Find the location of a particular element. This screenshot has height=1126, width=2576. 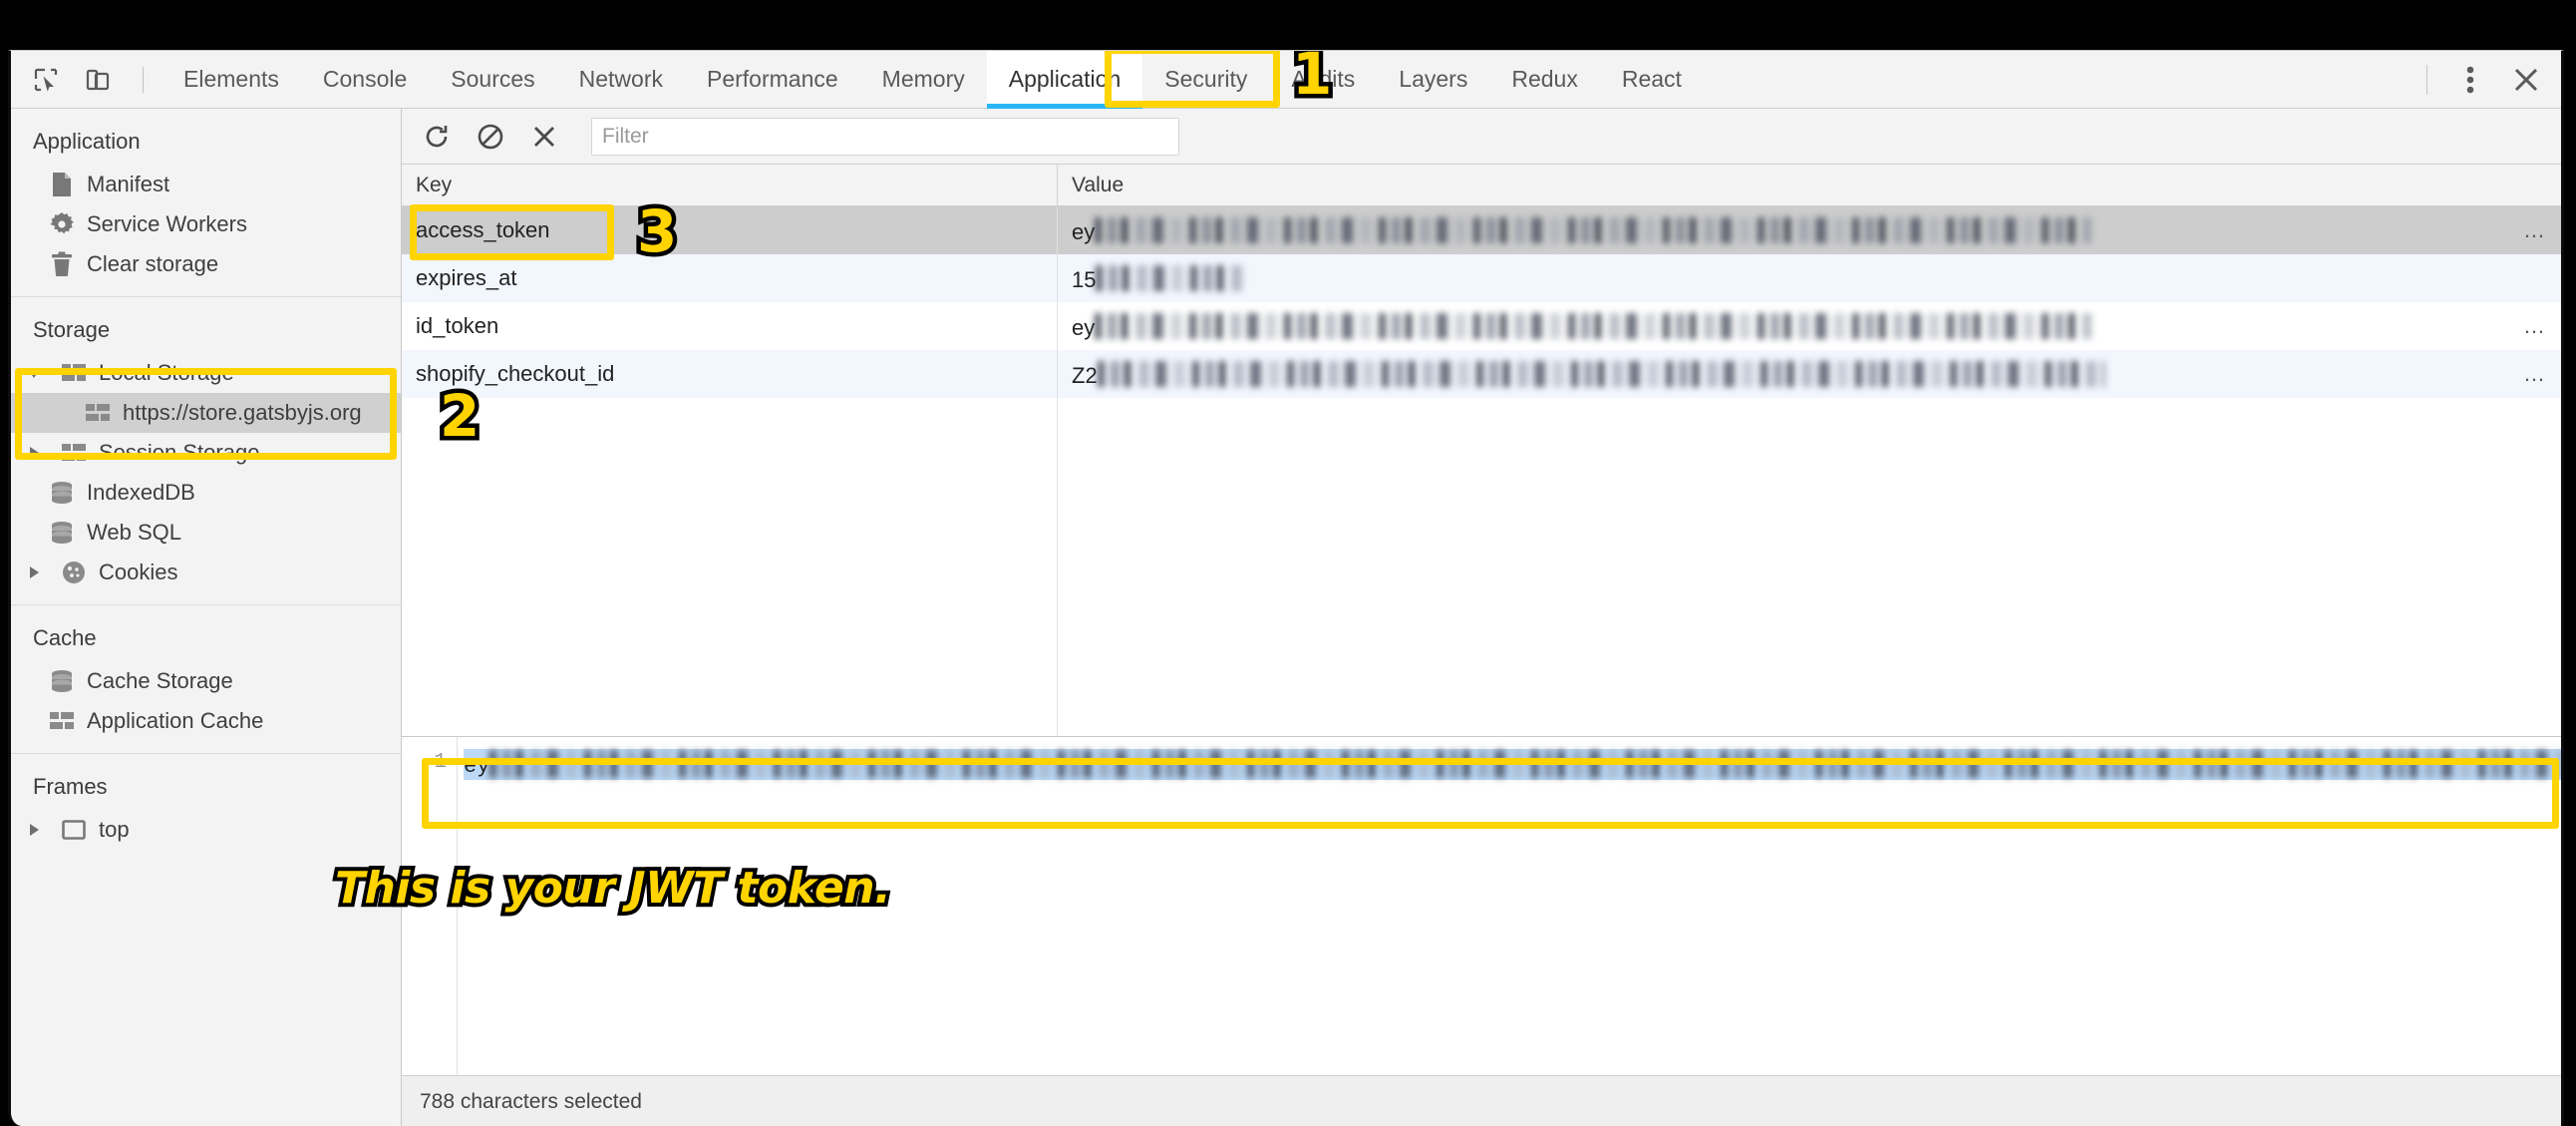

sidebar-item-label: Web SQL is located at coordinates (134, 532).